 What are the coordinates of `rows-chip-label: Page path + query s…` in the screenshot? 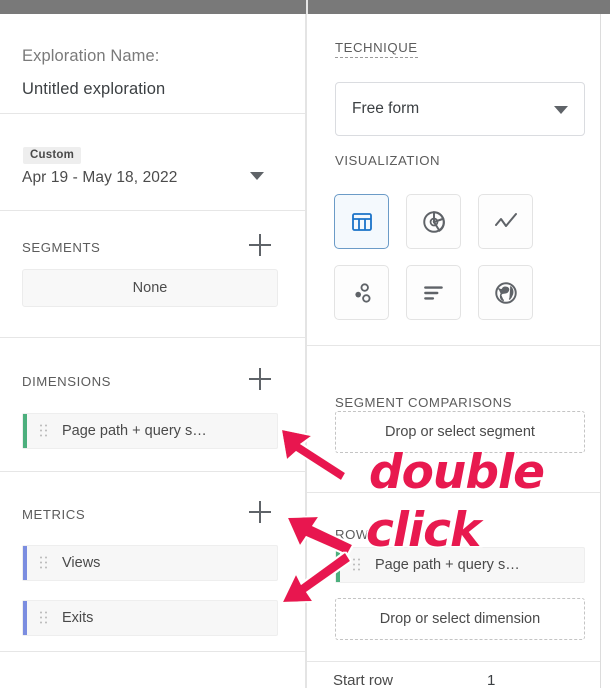 It's located at (447, 565).